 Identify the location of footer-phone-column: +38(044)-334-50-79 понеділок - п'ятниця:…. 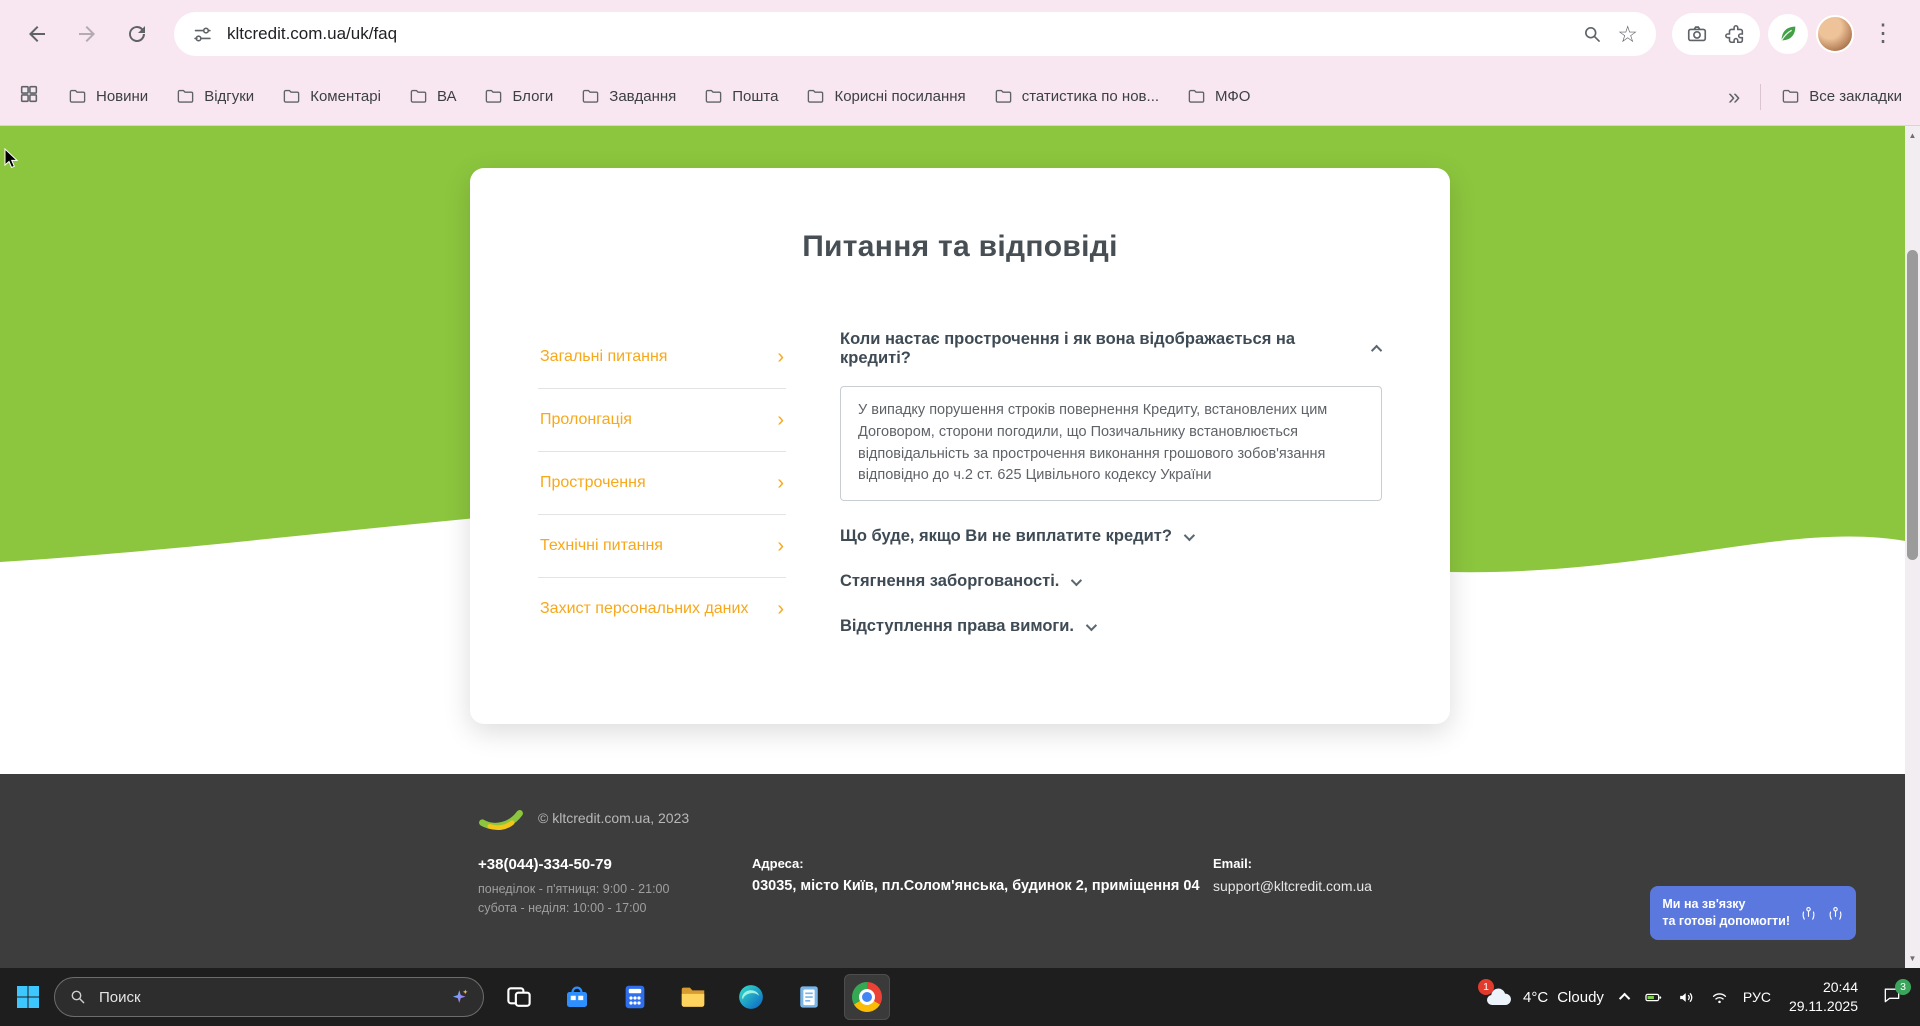
(615, 887).